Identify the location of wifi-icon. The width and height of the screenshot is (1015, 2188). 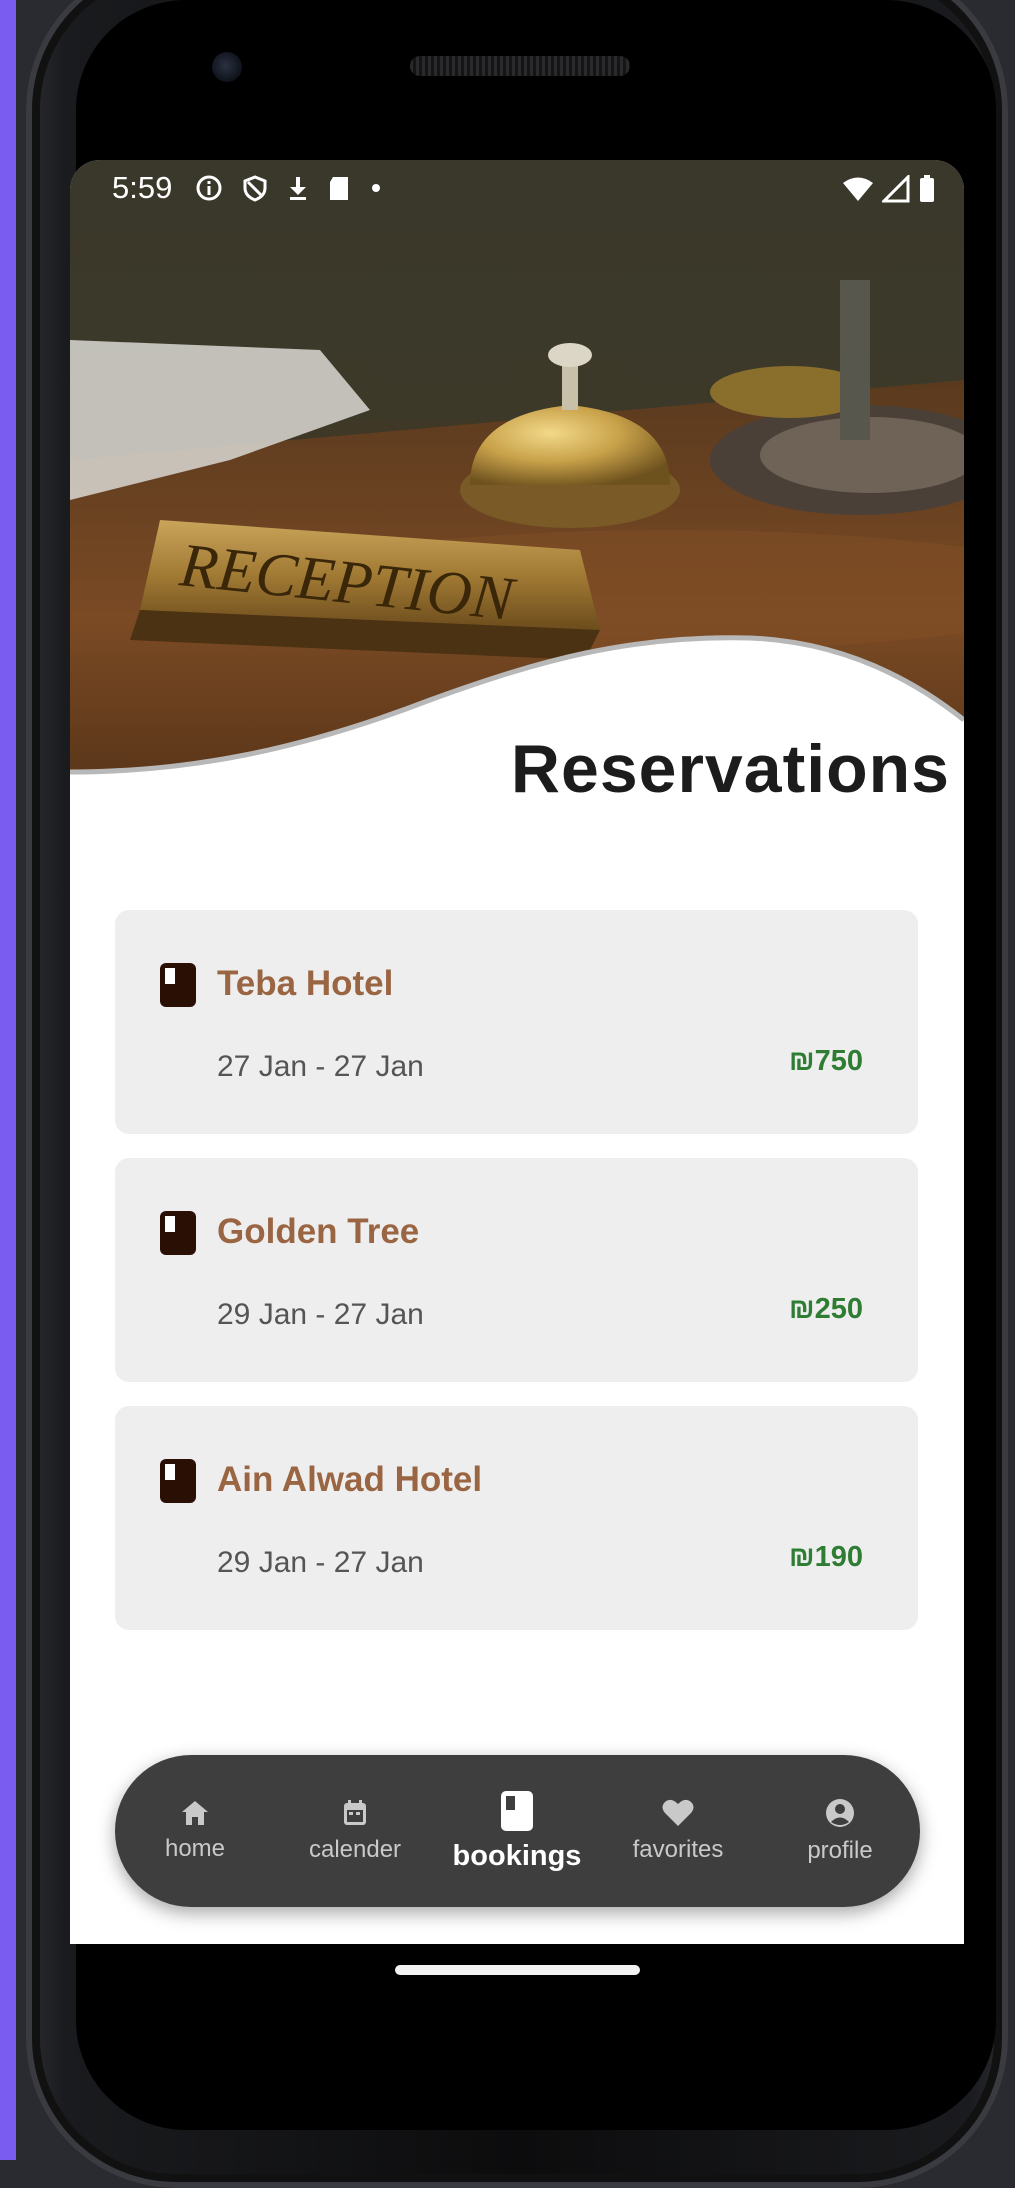
(858, 189).